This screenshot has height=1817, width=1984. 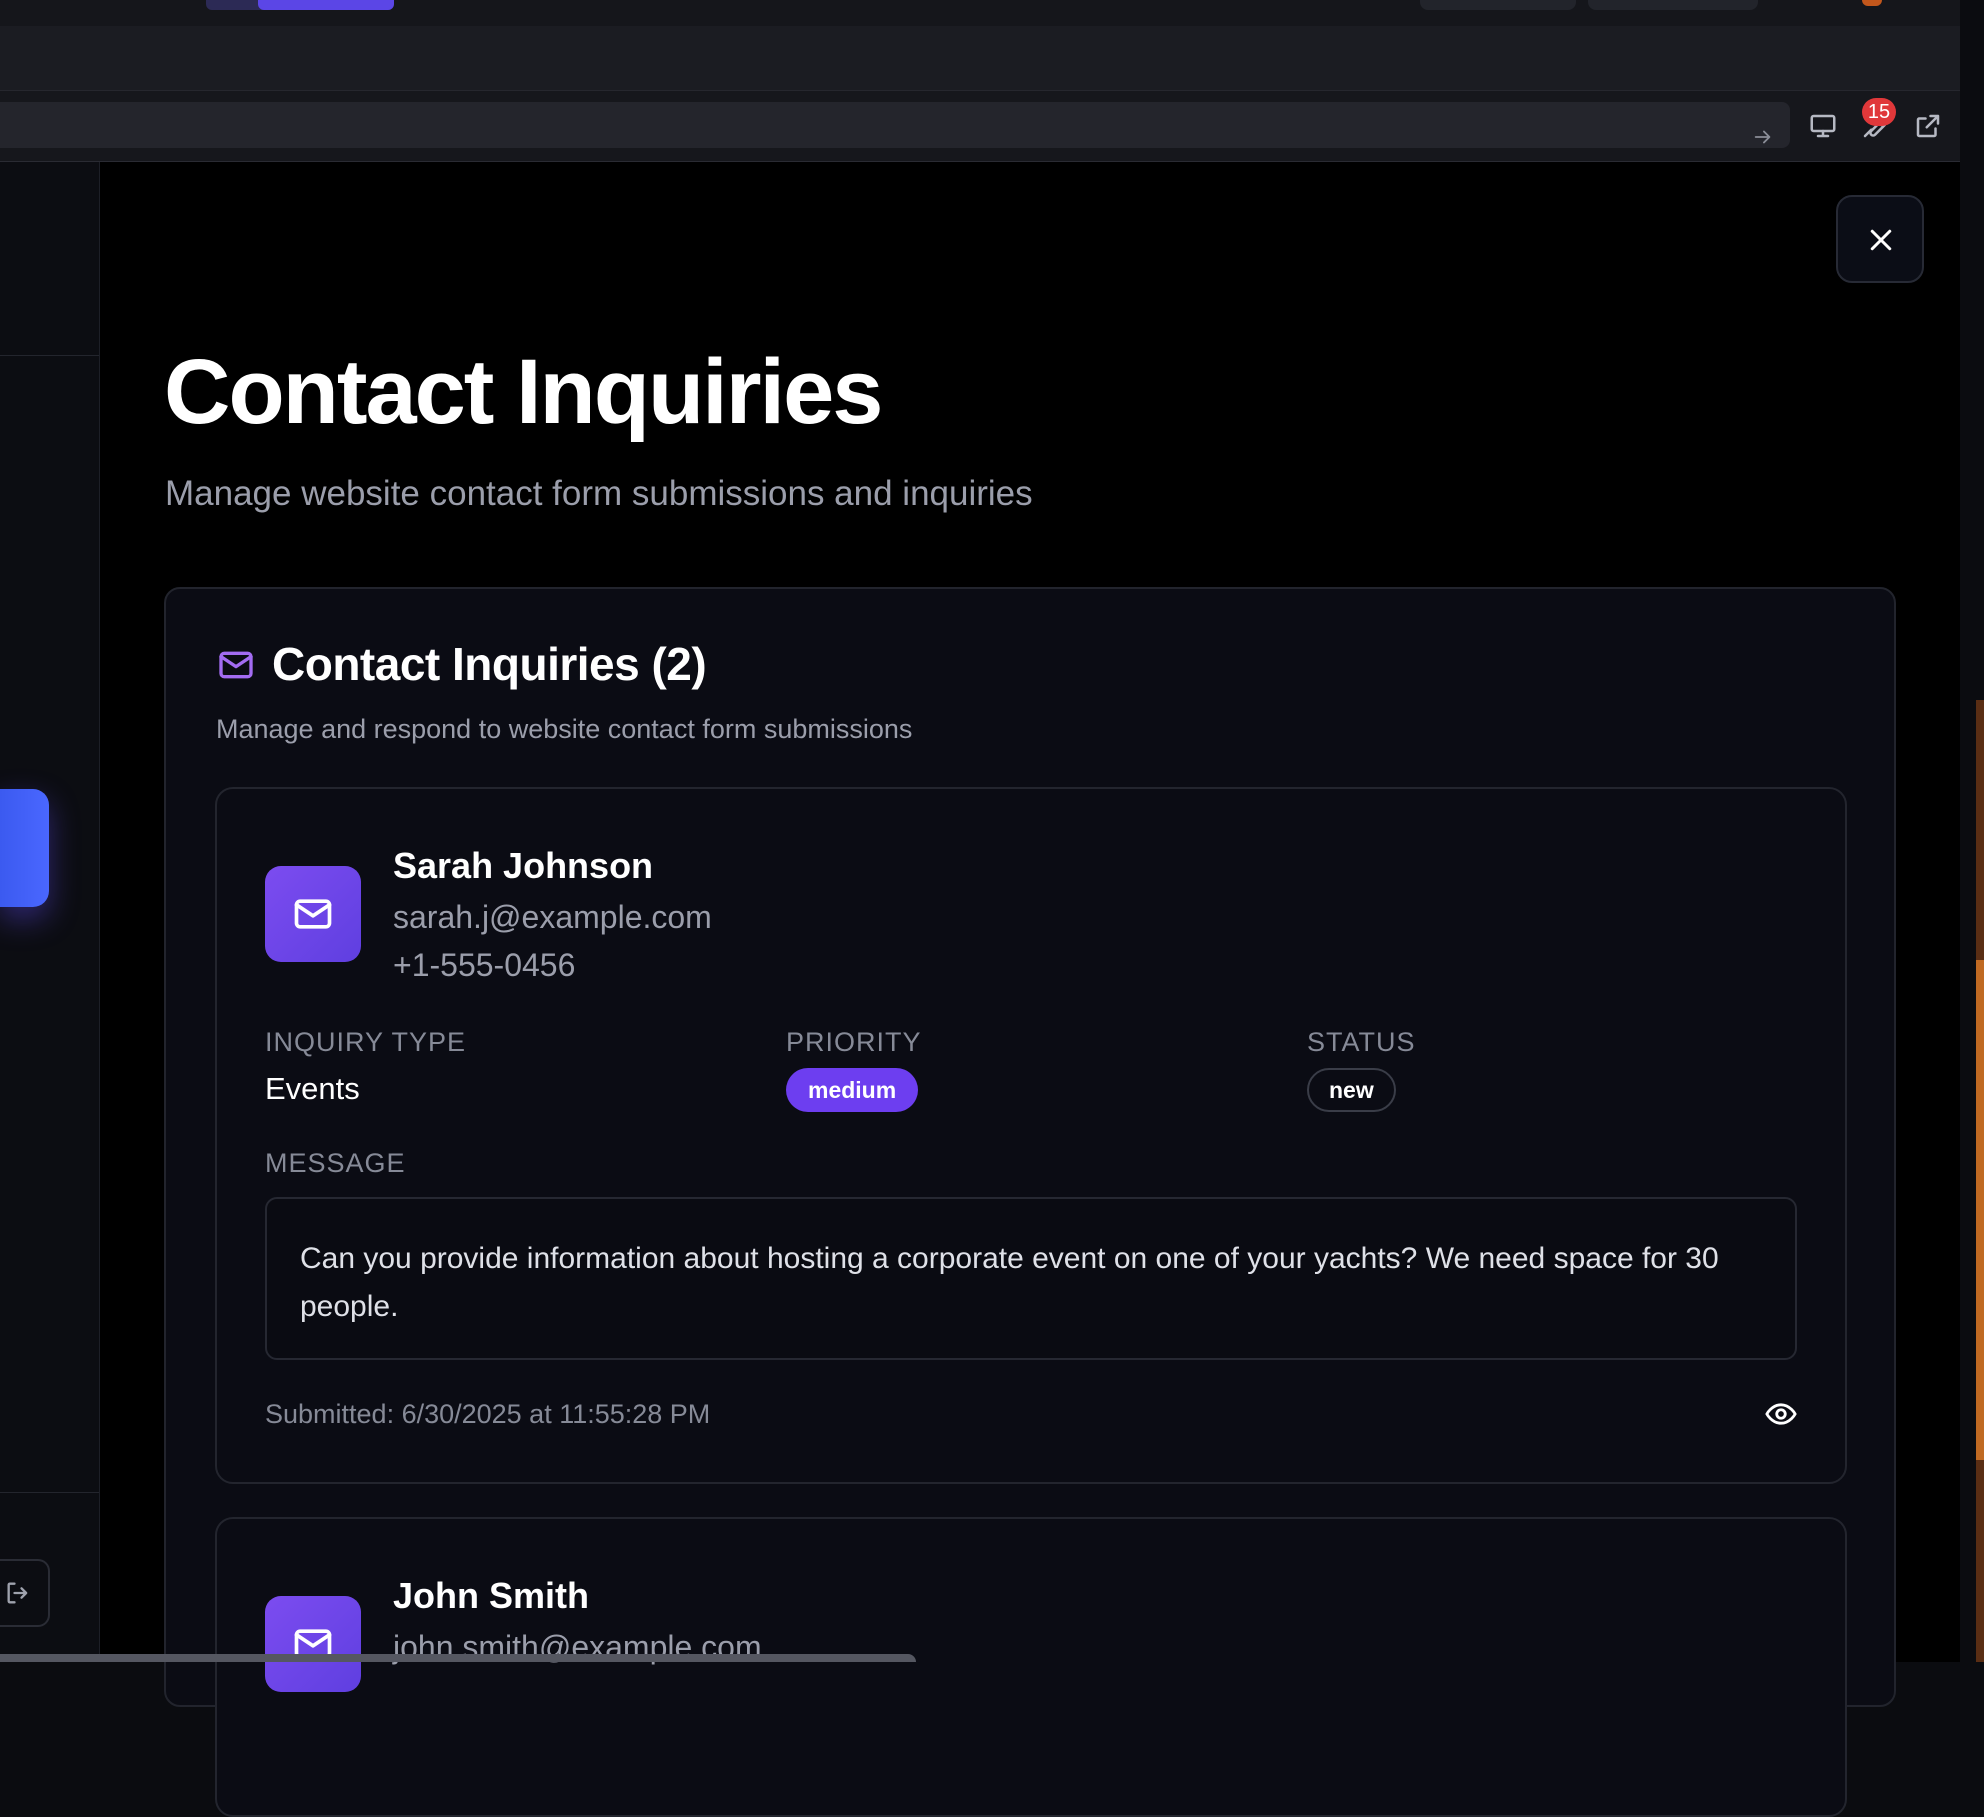 I want to click on close-icon, so click(x=1881, y=240).